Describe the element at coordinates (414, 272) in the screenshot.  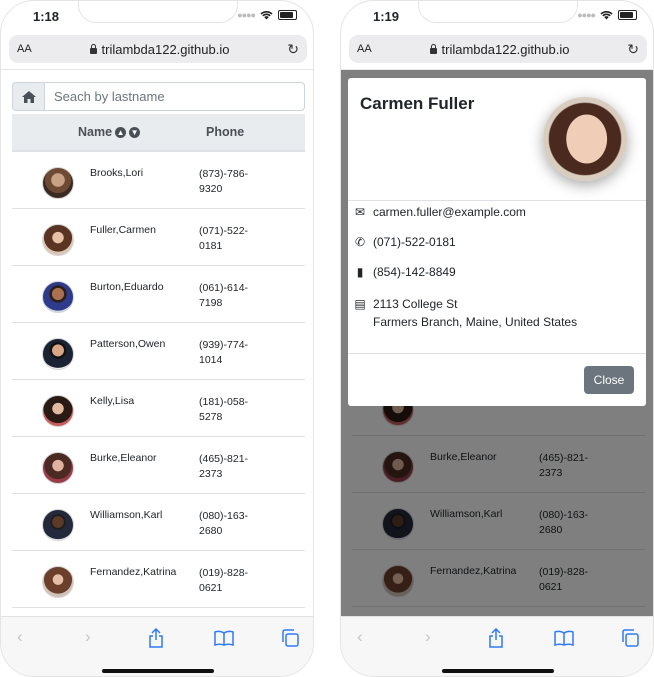
I see `cell-text: (854)-142-8849` at that location.